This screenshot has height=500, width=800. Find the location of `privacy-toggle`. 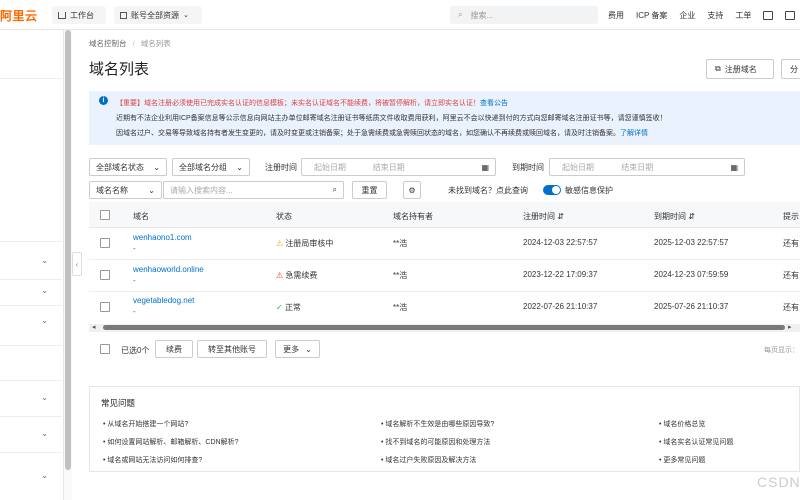

privacy-toggle is located at coordinates (552, 190).